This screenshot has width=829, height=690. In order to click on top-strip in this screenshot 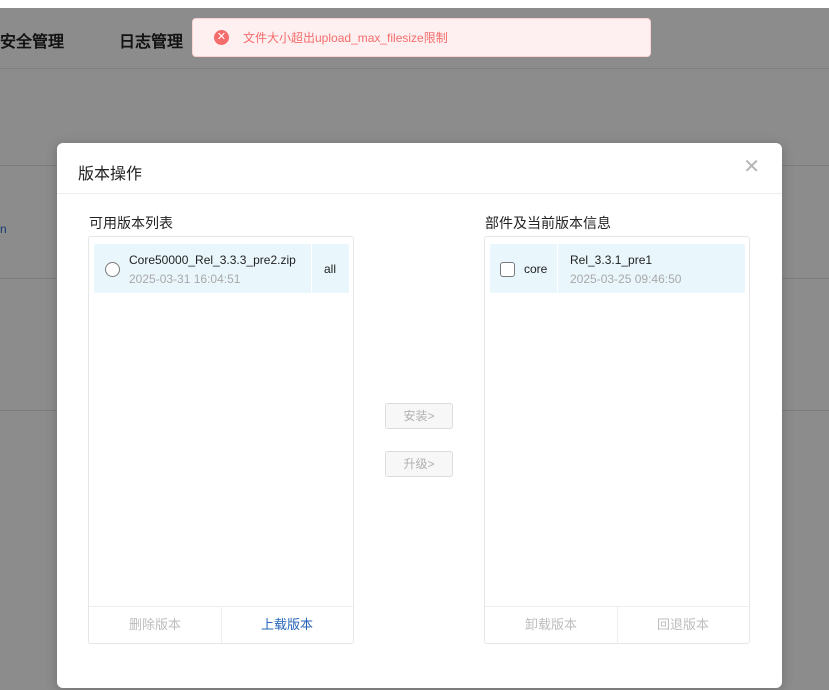, I will do `click(414, 4)`.